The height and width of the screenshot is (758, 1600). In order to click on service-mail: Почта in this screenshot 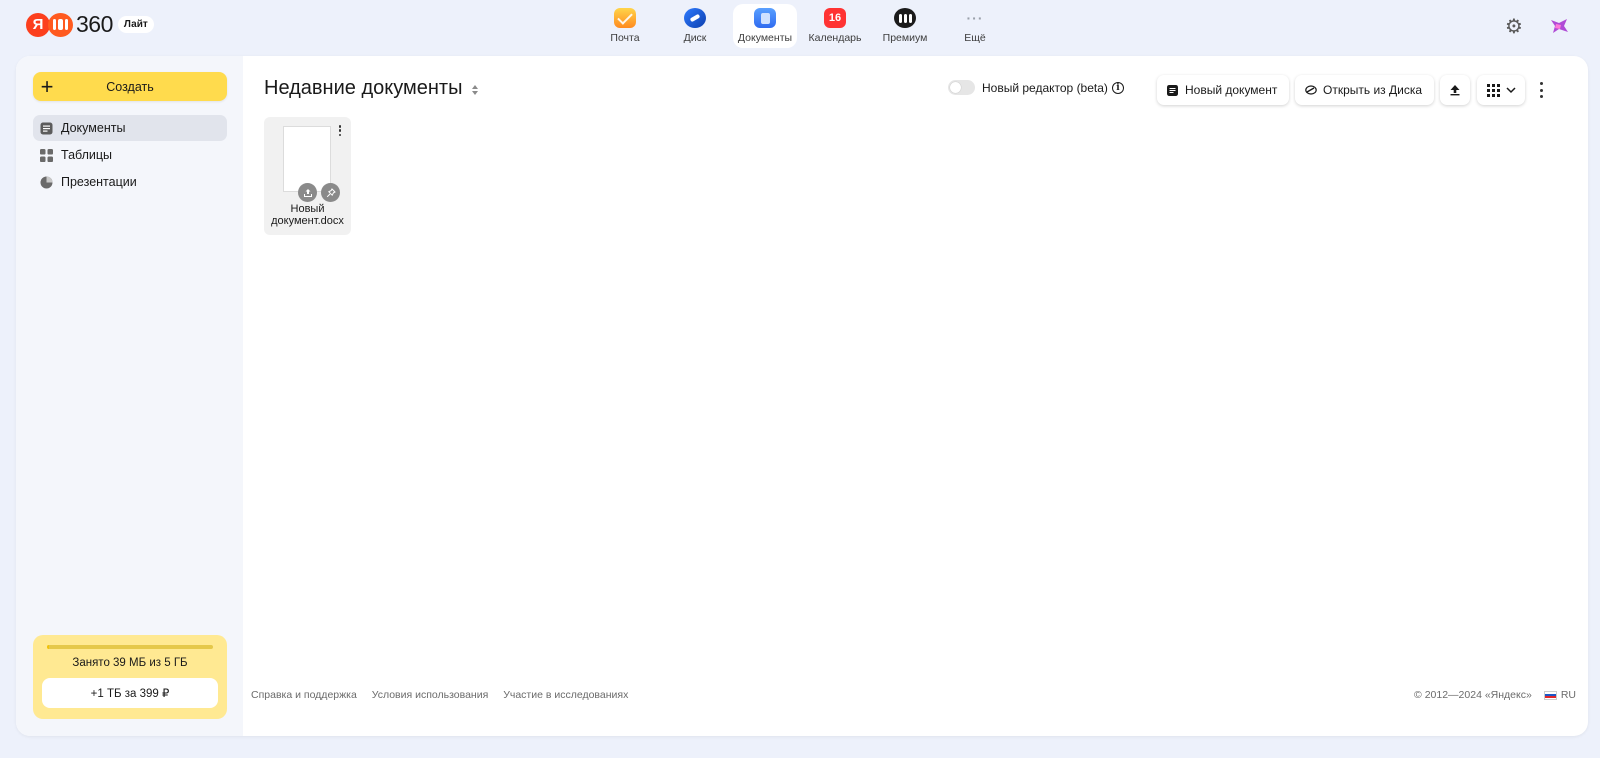, I will do `click(625, 26)`.